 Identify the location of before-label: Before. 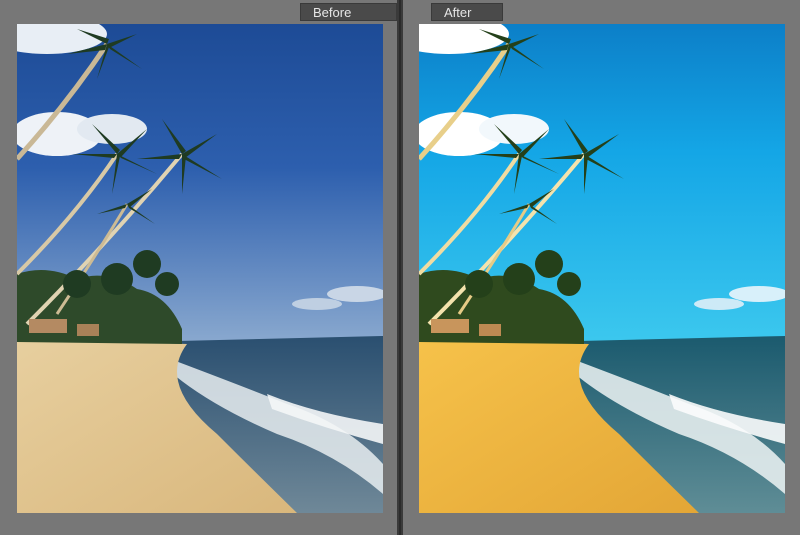
(348, 12).